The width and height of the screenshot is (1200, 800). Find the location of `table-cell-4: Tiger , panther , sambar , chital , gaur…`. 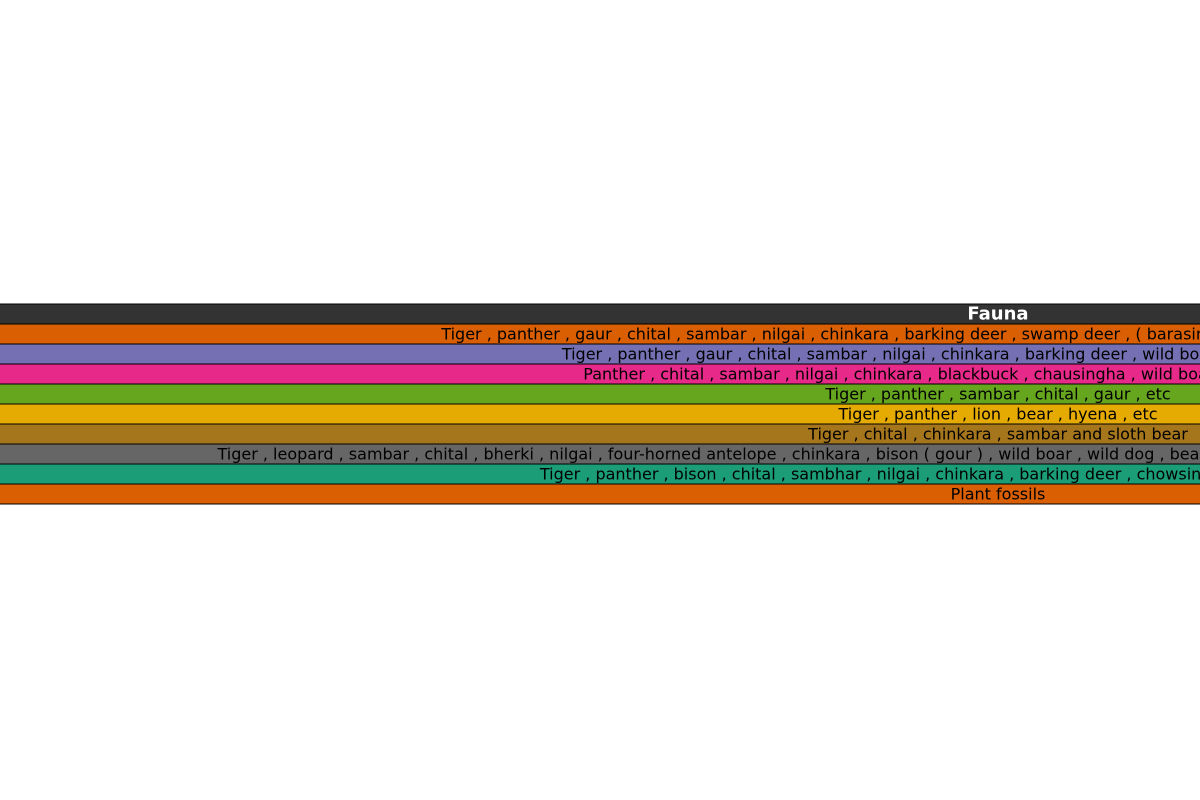

table-cell-4: Tiger , panther , sambar , chital , gaur… is located at coordinates (997, 394).